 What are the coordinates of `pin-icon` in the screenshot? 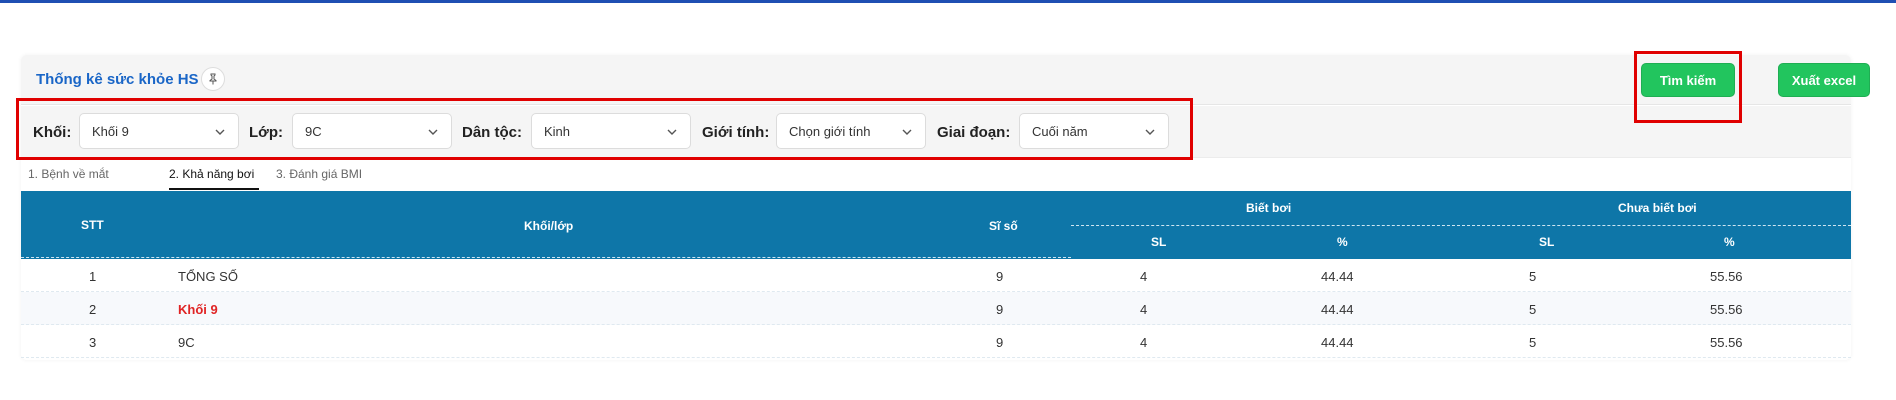 It's located at (213, 79).